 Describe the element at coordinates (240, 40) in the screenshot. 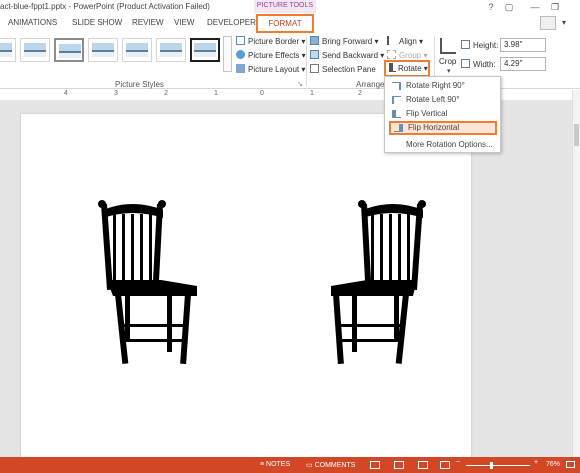

I see `picture-border-icon` at that location.